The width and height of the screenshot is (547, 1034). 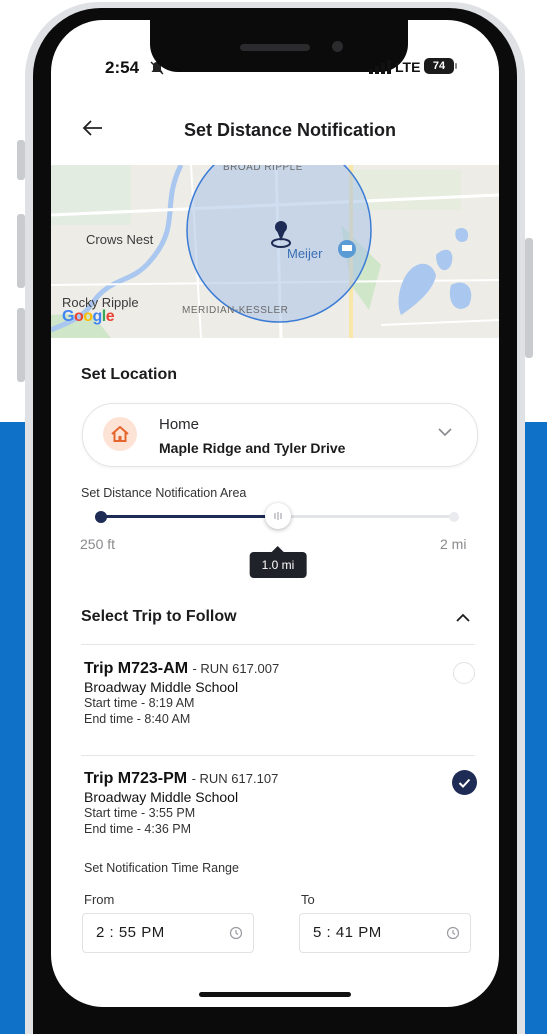 What do you see at coordinates (130, 932) in the screenshot?
I see `from-time-value: 2 : 55 PM` at bounding box center [130, 932].